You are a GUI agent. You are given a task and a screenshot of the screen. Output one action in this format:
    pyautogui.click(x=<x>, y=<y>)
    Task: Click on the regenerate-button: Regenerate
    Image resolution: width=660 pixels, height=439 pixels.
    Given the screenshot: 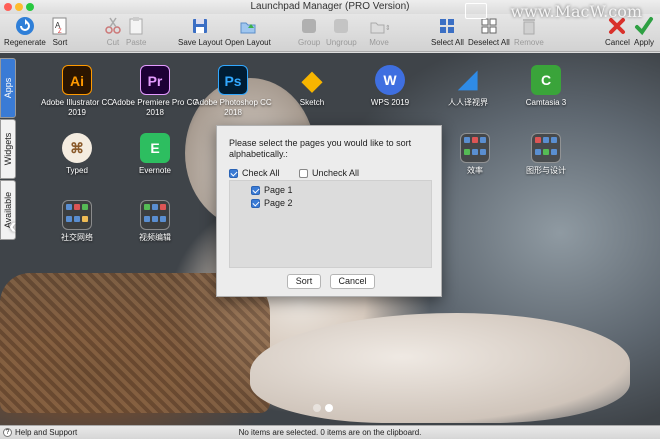 What is the action you would take?
    pyautogui.click(x=25, y=31)
    